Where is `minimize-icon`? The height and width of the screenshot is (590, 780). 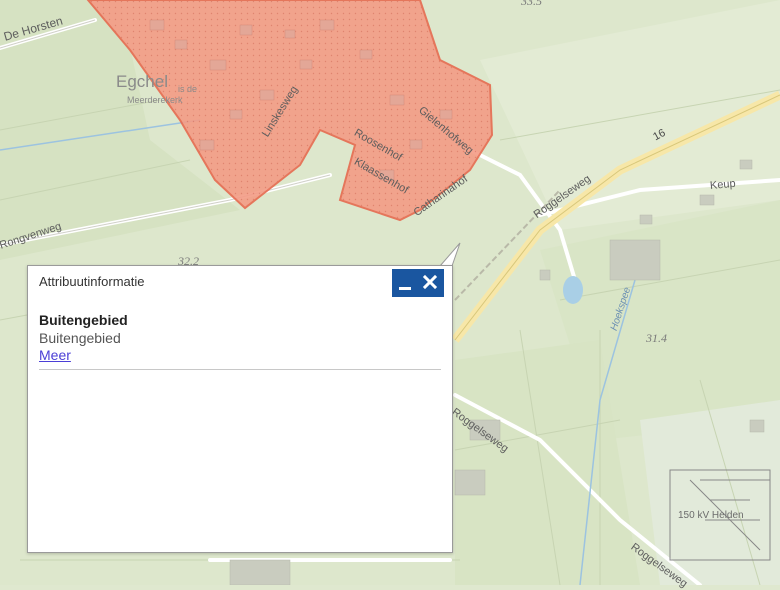 minimize-icon is located at coordinates (405, 288).